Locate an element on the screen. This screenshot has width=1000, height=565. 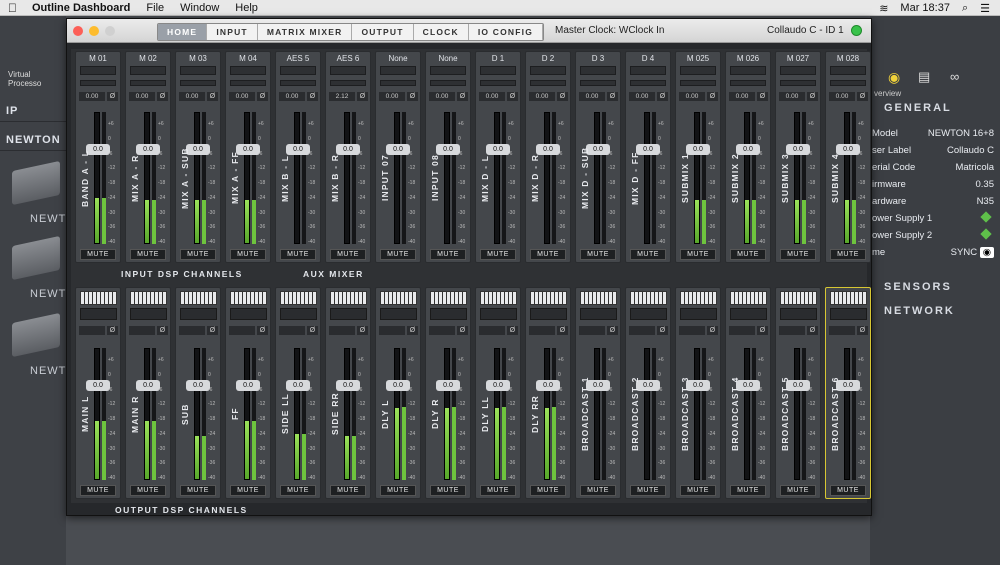
tab-input: INPUT is located at coordinates (232, 32).